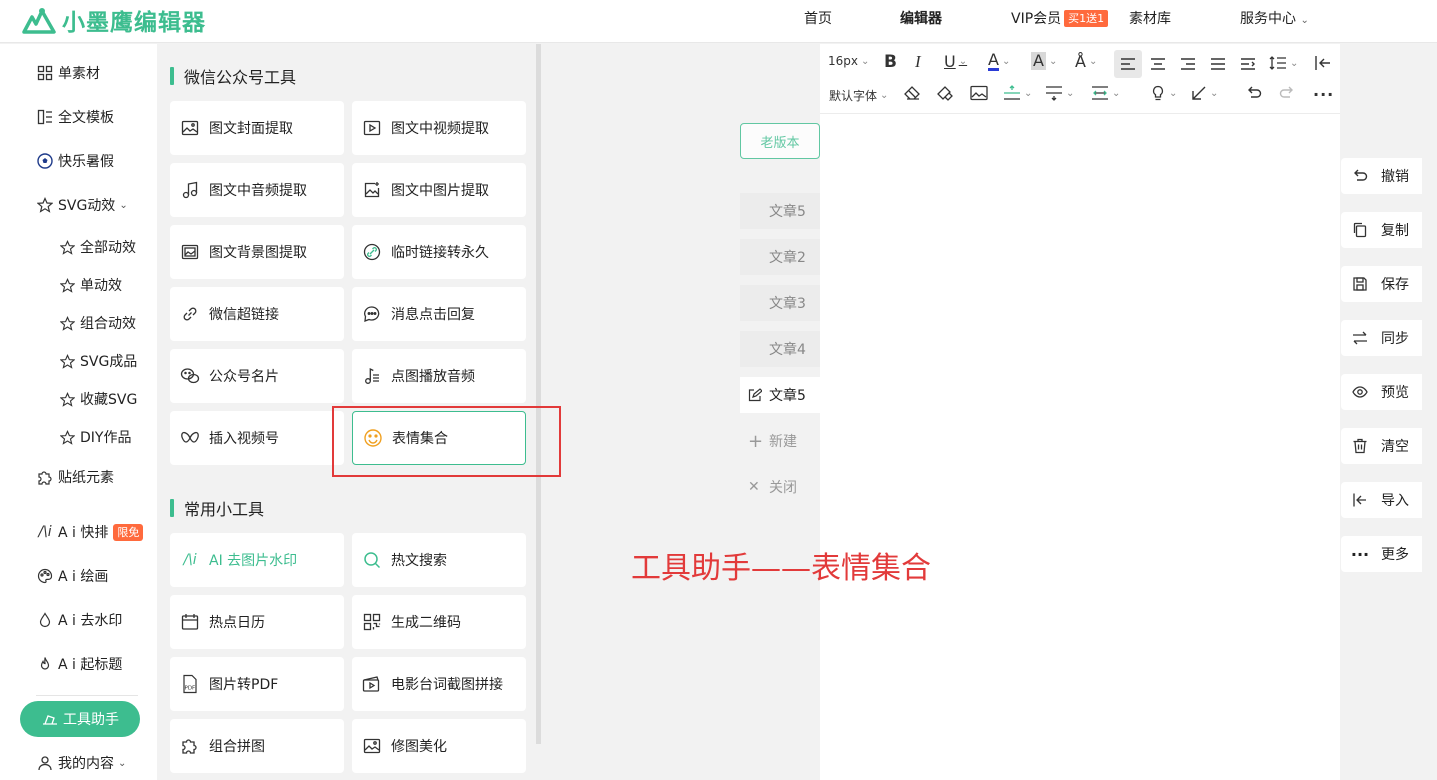 The width and height of the screenshot is (1437, 780). What do you see at coordinates (858, 95) in the screenshot?
I see `font-family-select: 默认字体 ⌄` at bounding box center [858, 95].